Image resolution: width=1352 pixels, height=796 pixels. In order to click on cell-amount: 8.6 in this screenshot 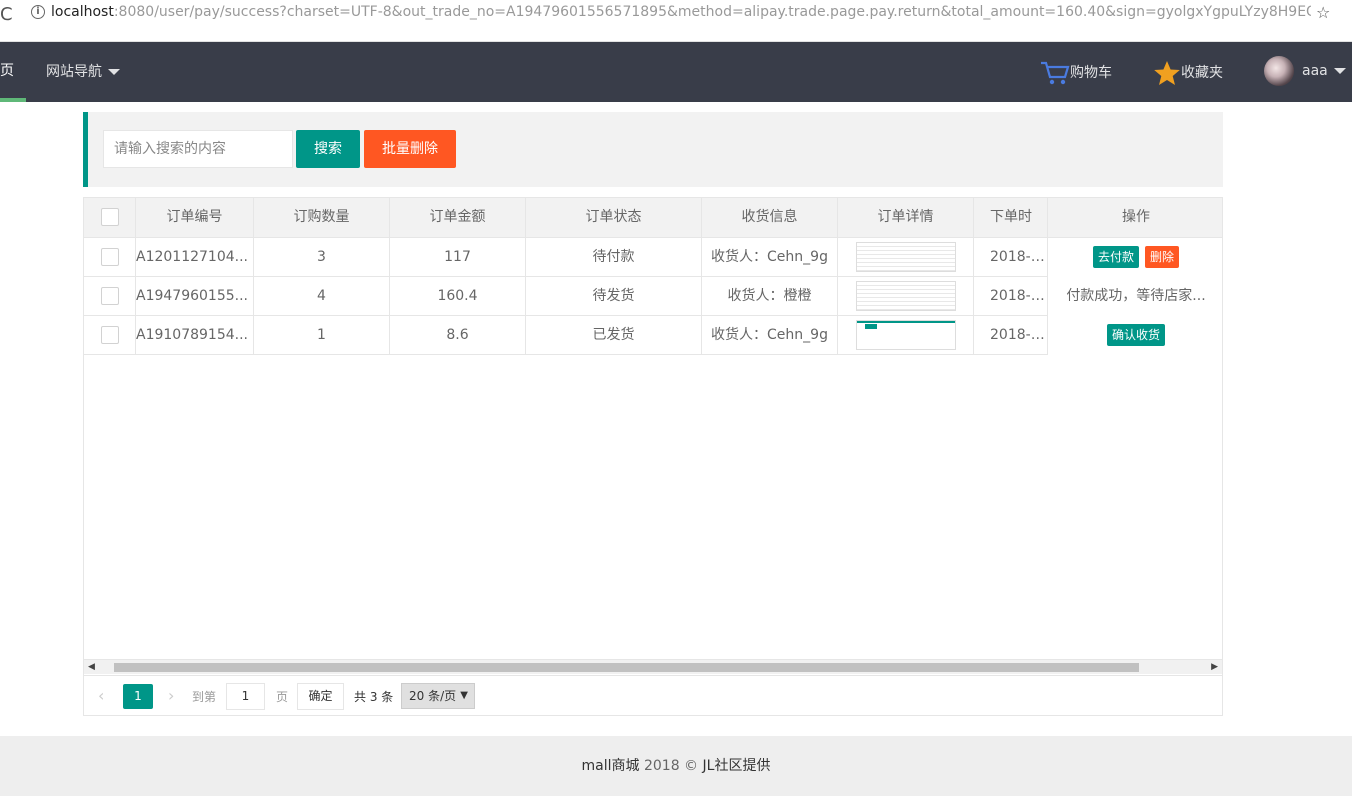, I will do `click(458, 335)`.